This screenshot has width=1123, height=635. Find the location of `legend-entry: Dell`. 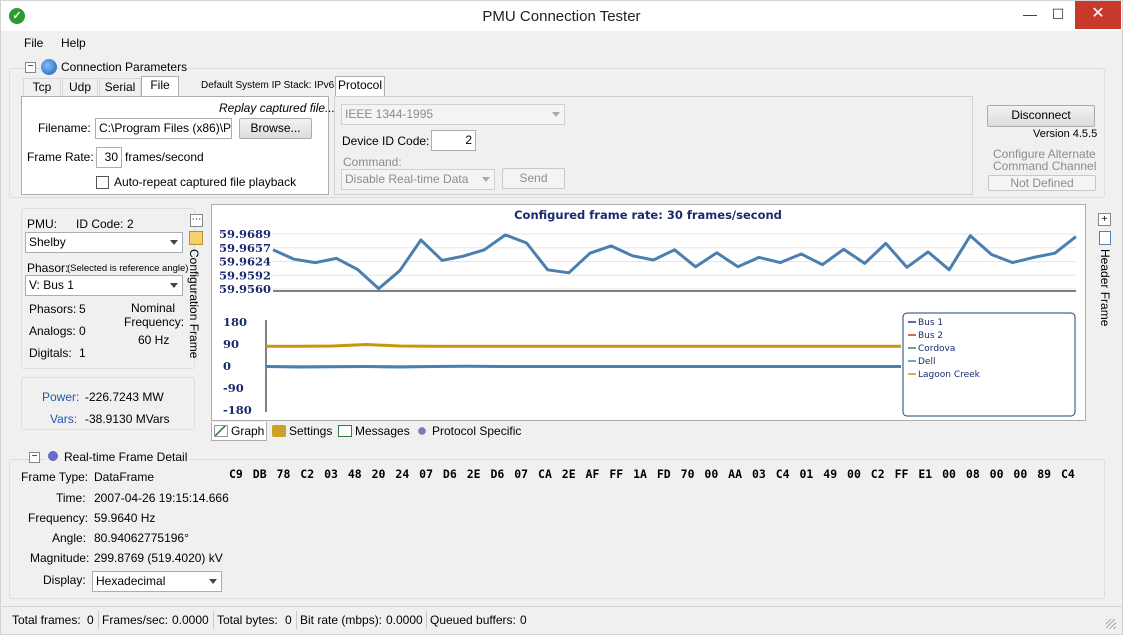

legend-entry: Dell is located at coordinates (926, 362).